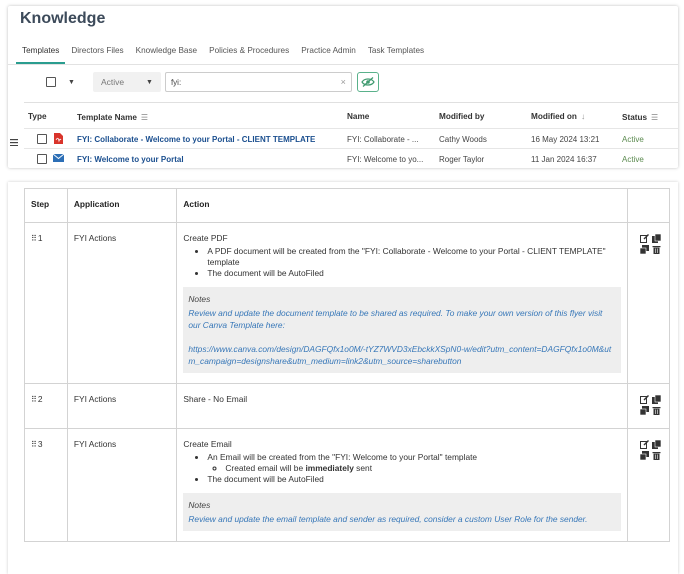 This screenshot has height=574, width=684. Describe the element at coordinates (149, 82) in the screenshot. I see `chevron-down-icon: ▼` at that location.